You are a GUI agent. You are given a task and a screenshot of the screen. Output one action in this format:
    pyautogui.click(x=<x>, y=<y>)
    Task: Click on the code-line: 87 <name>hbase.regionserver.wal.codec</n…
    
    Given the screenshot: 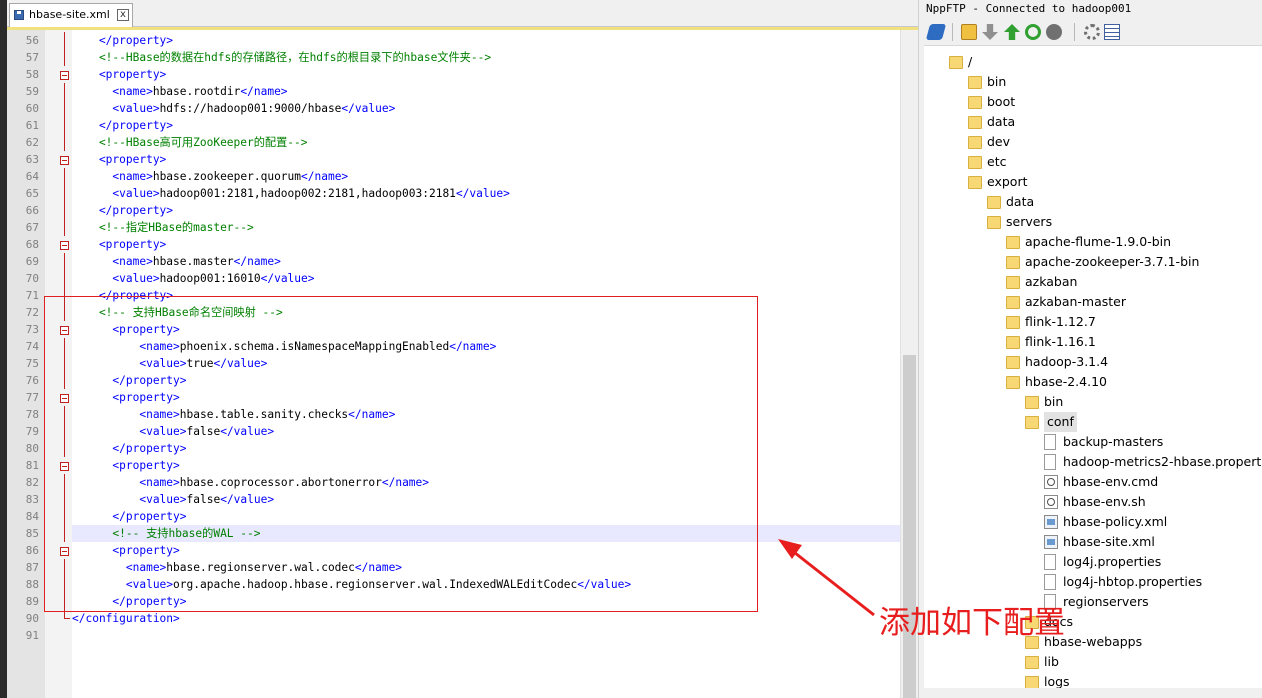 What is the action you would take?
    pyautogui.click(x=453, y=567)
    